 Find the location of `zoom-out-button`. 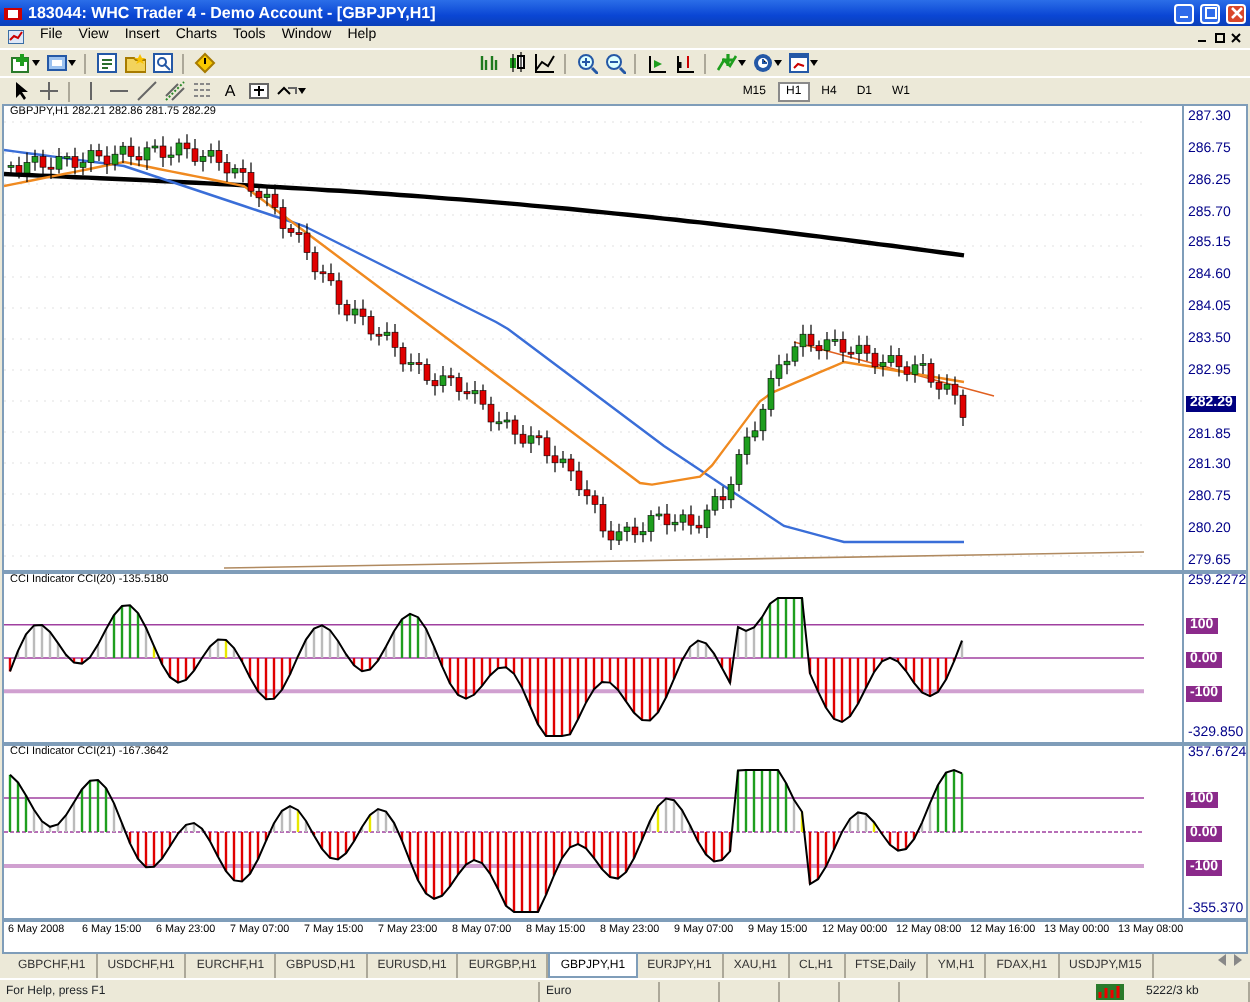

zoom-out-button is located at coordinates (614, 63).